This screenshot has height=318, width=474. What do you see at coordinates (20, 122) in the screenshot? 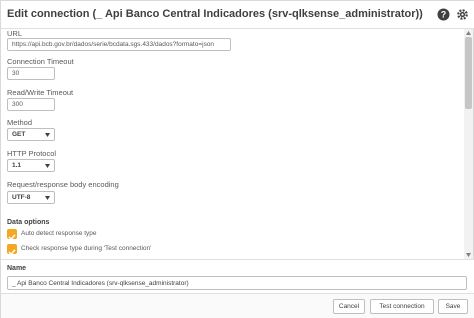
I see `method-label: Method` at bounding box center [20, 122].